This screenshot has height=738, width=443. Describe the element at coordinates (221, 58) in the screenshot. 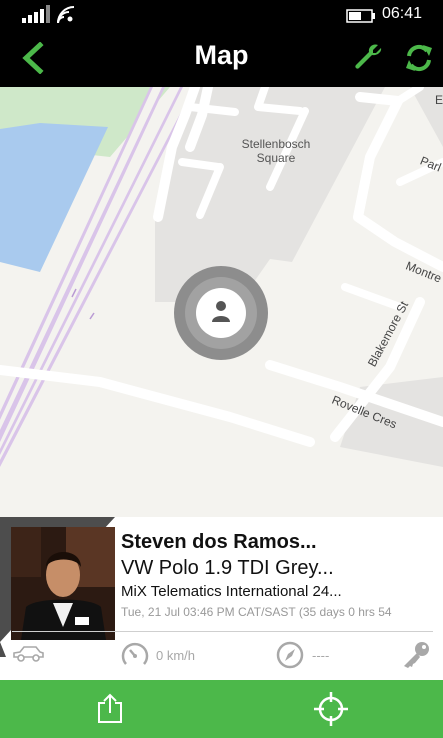

I see `header: Map` at that location.